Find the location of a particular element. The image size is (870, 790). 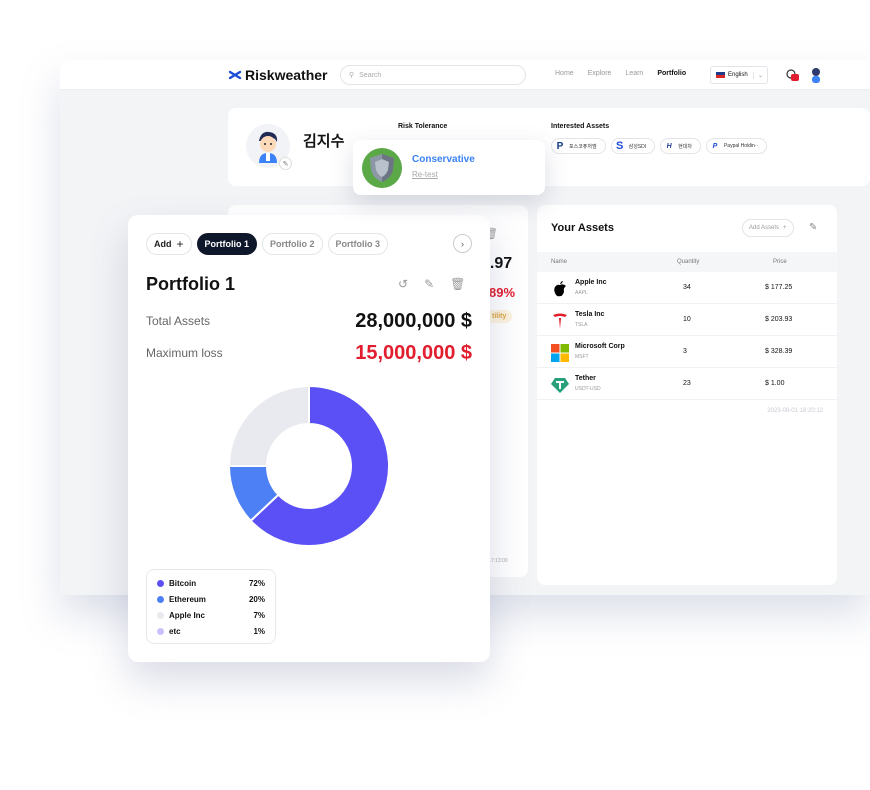

allocation-donut-chart is located at coordinates (309, 466).